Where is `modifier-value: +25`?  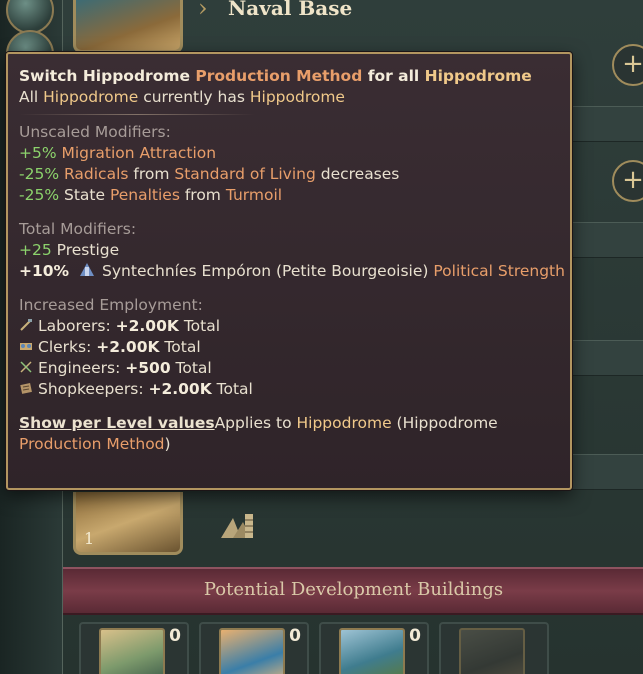 modifier-value: +25 is located at coordinates (35, 250).